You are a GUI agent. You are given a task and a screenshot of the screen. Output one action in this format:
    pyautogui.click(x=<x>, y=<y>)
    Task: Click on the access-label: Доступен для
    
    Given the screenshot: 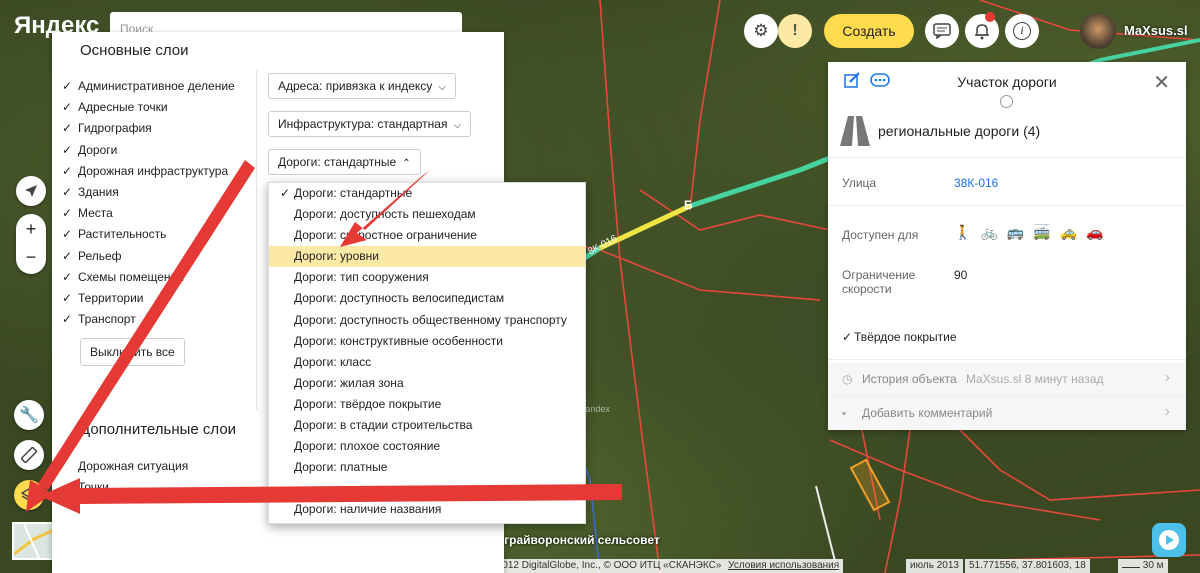 What is the action you would take?
    pyautogui.click(x=880, y=235)
    